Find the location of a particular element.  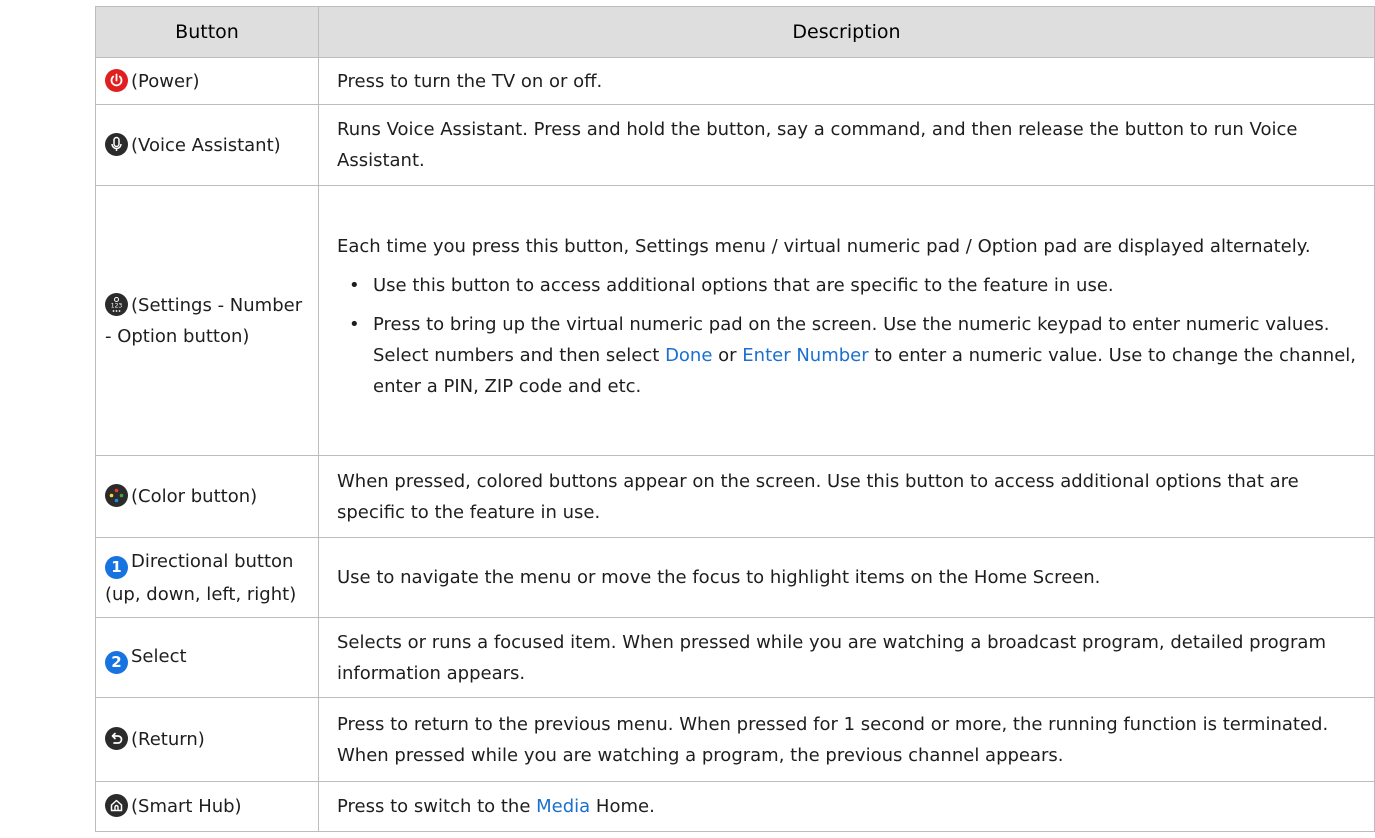

button-cell: 2 Select is located at coordinates (207, 657).